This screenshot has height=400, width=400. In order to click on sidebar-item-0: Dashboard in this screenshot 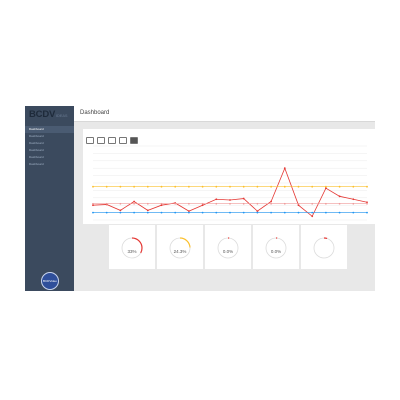, I will do `click(49, 129)`.